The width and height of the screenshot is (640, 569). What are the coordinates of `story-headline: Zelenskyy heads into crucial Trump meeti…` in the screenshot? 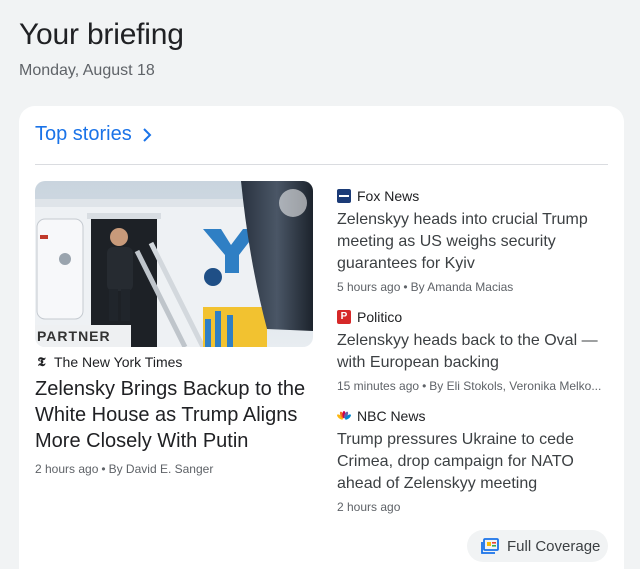 It's located at (476, 242).